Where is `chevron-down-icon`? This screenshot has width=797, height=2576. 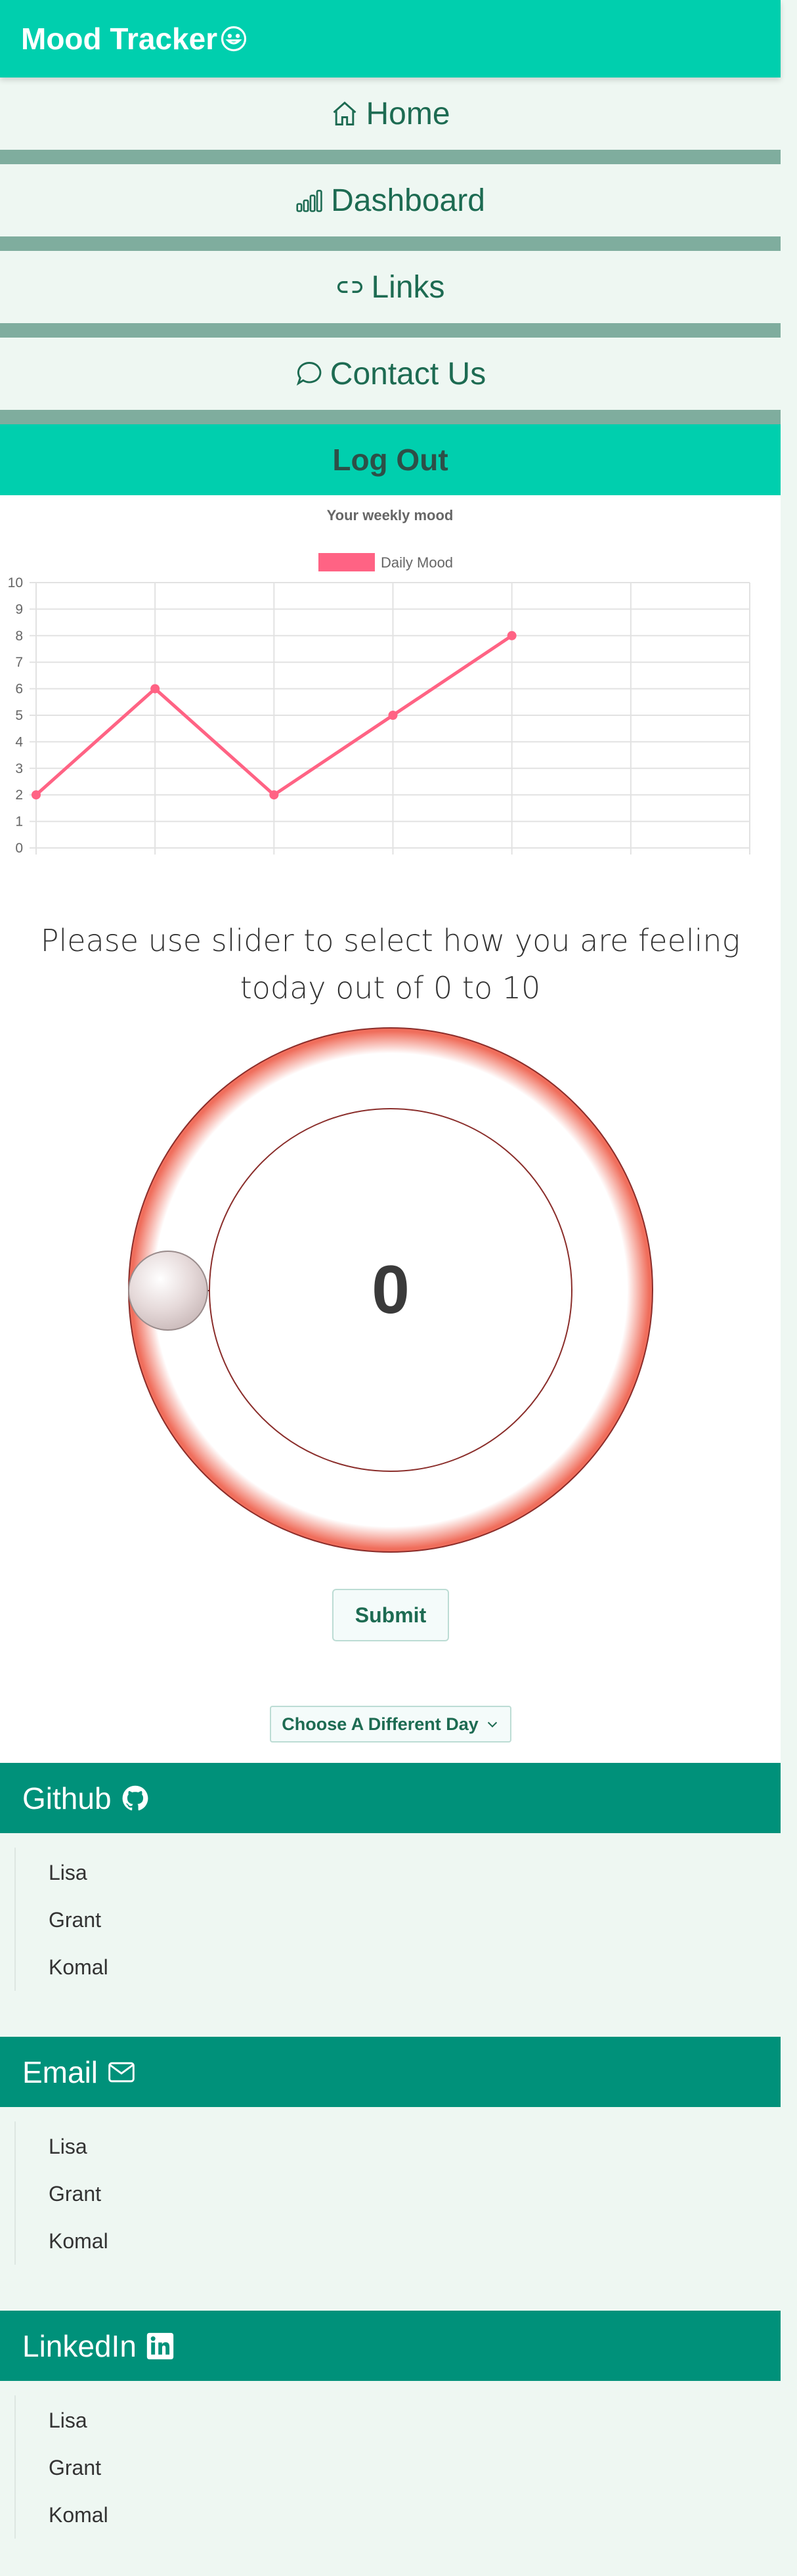
chevron-down-icon is located at coordinates (492, 1724).